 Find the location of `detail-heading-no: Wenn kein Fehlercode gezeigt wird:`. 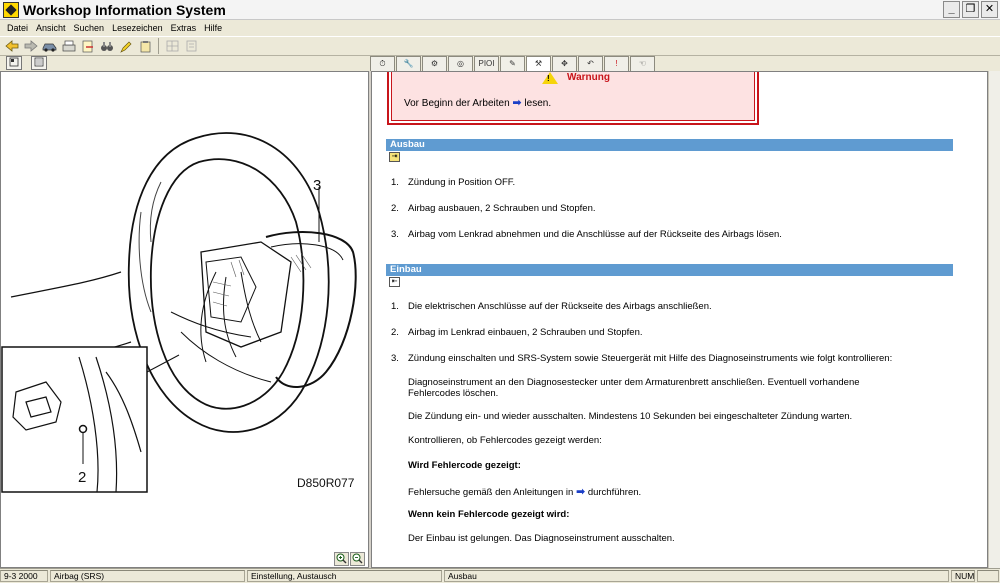

detail-heading-no: Wenn kein Fehlercode gezeigt wird: is located at coordinates (489, 514).